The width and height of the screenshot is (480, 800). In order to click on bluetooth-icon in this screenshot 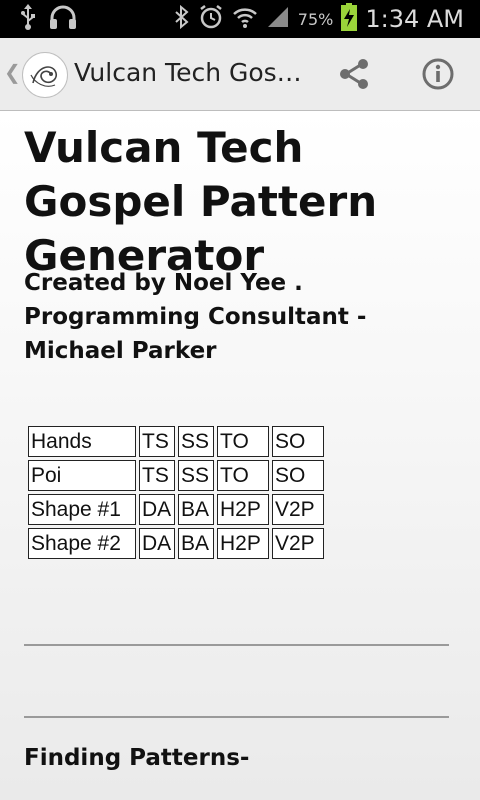, I will do `click(182, 18)`.